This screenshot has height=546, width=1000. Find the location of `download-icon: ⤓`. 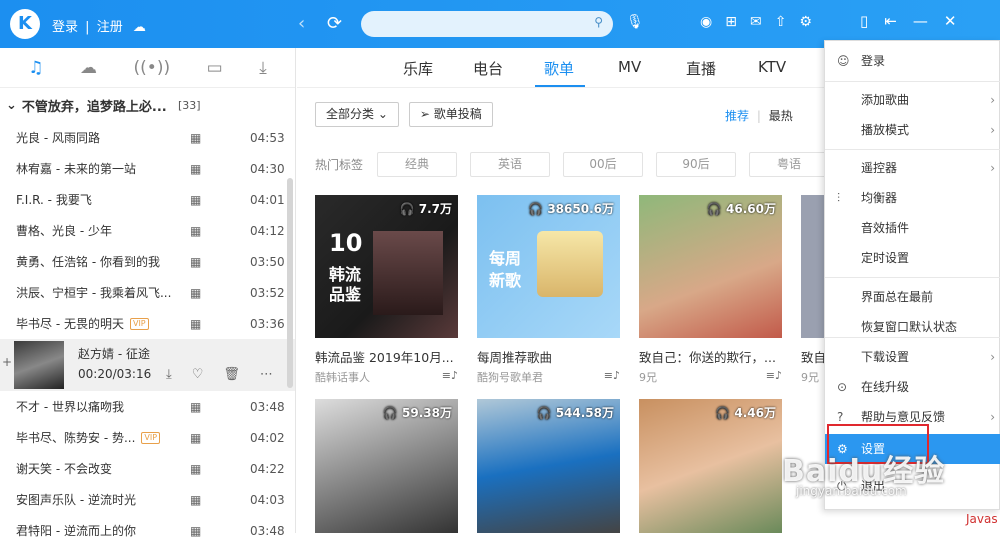

download-icon: ⤓ is located at coordinates (169, 374).